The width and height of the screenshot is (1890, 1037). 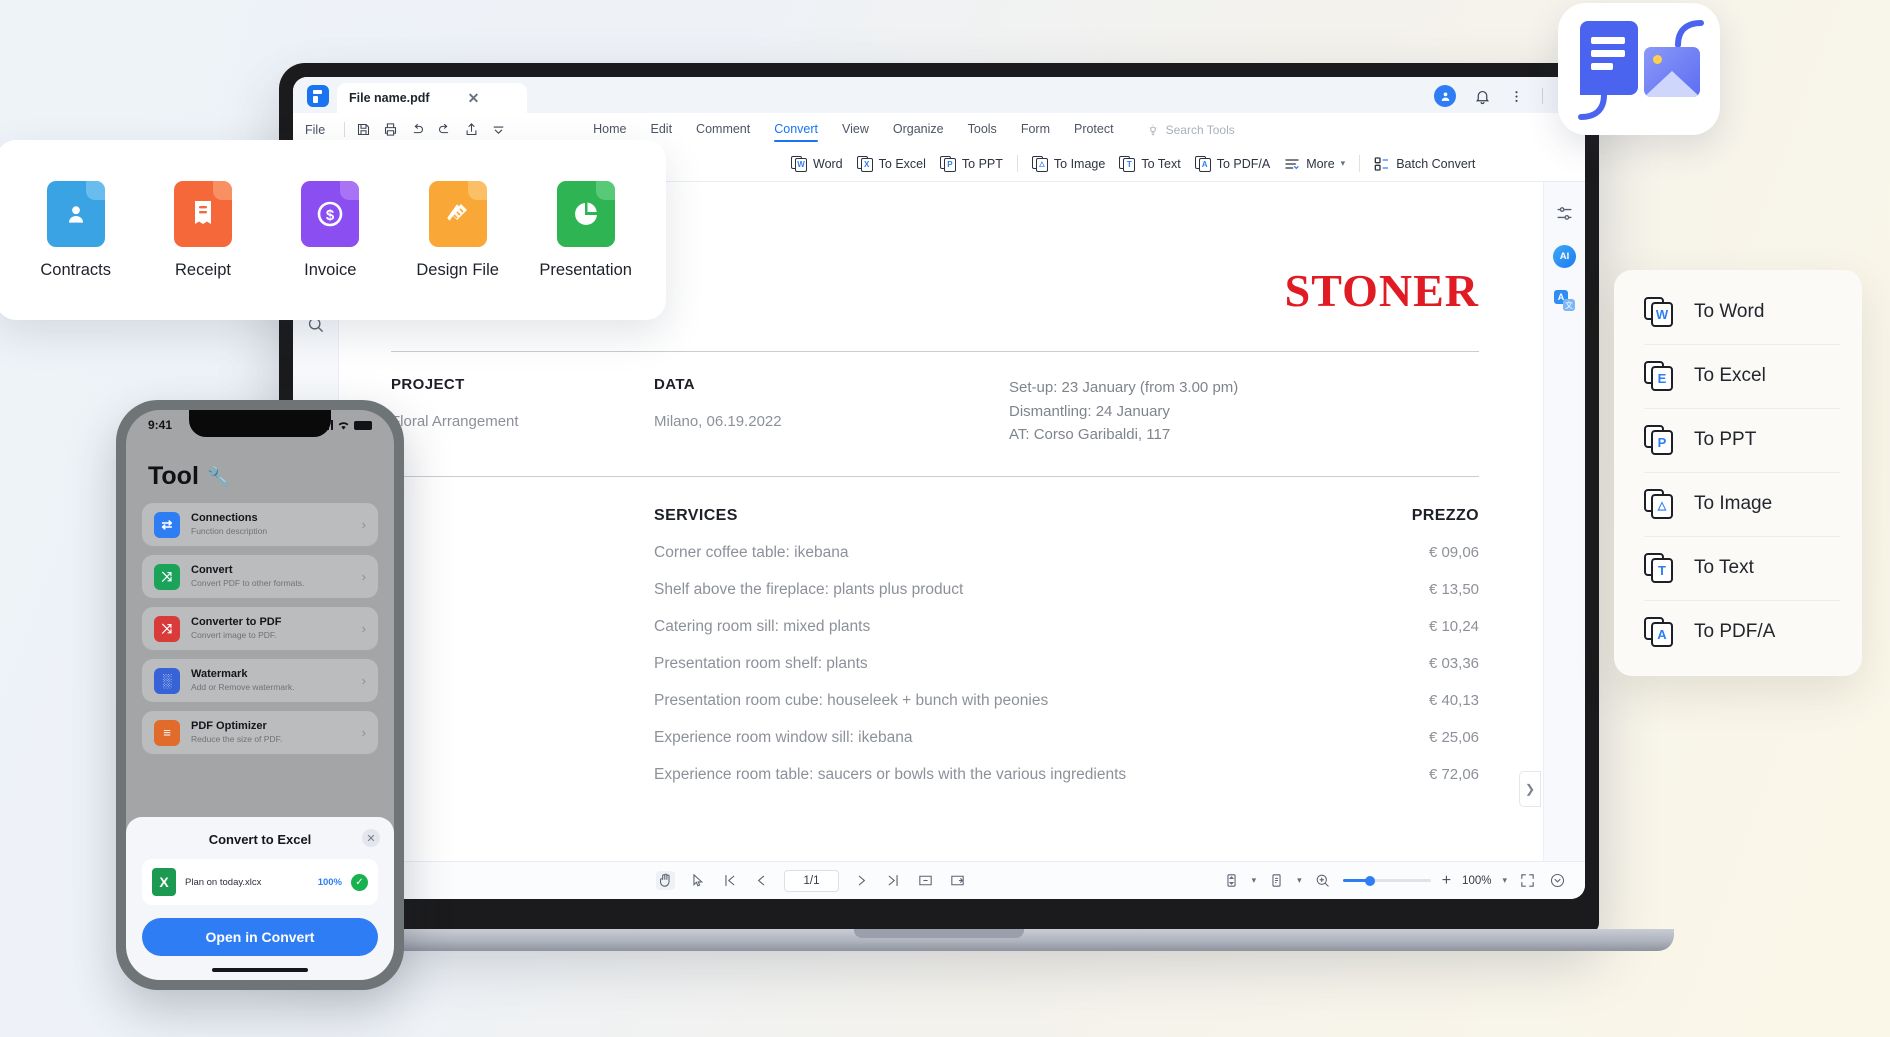 I want to click on fit-page-icon, so click(x=925, y=880).